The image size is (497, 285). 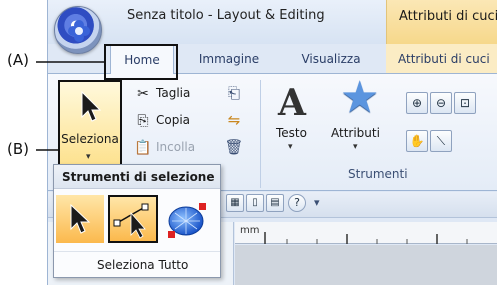 What do you see at coordinates (235, 203) in the screenshot?
I see `grid-icon: ▦` at bounding box center [235, 203].